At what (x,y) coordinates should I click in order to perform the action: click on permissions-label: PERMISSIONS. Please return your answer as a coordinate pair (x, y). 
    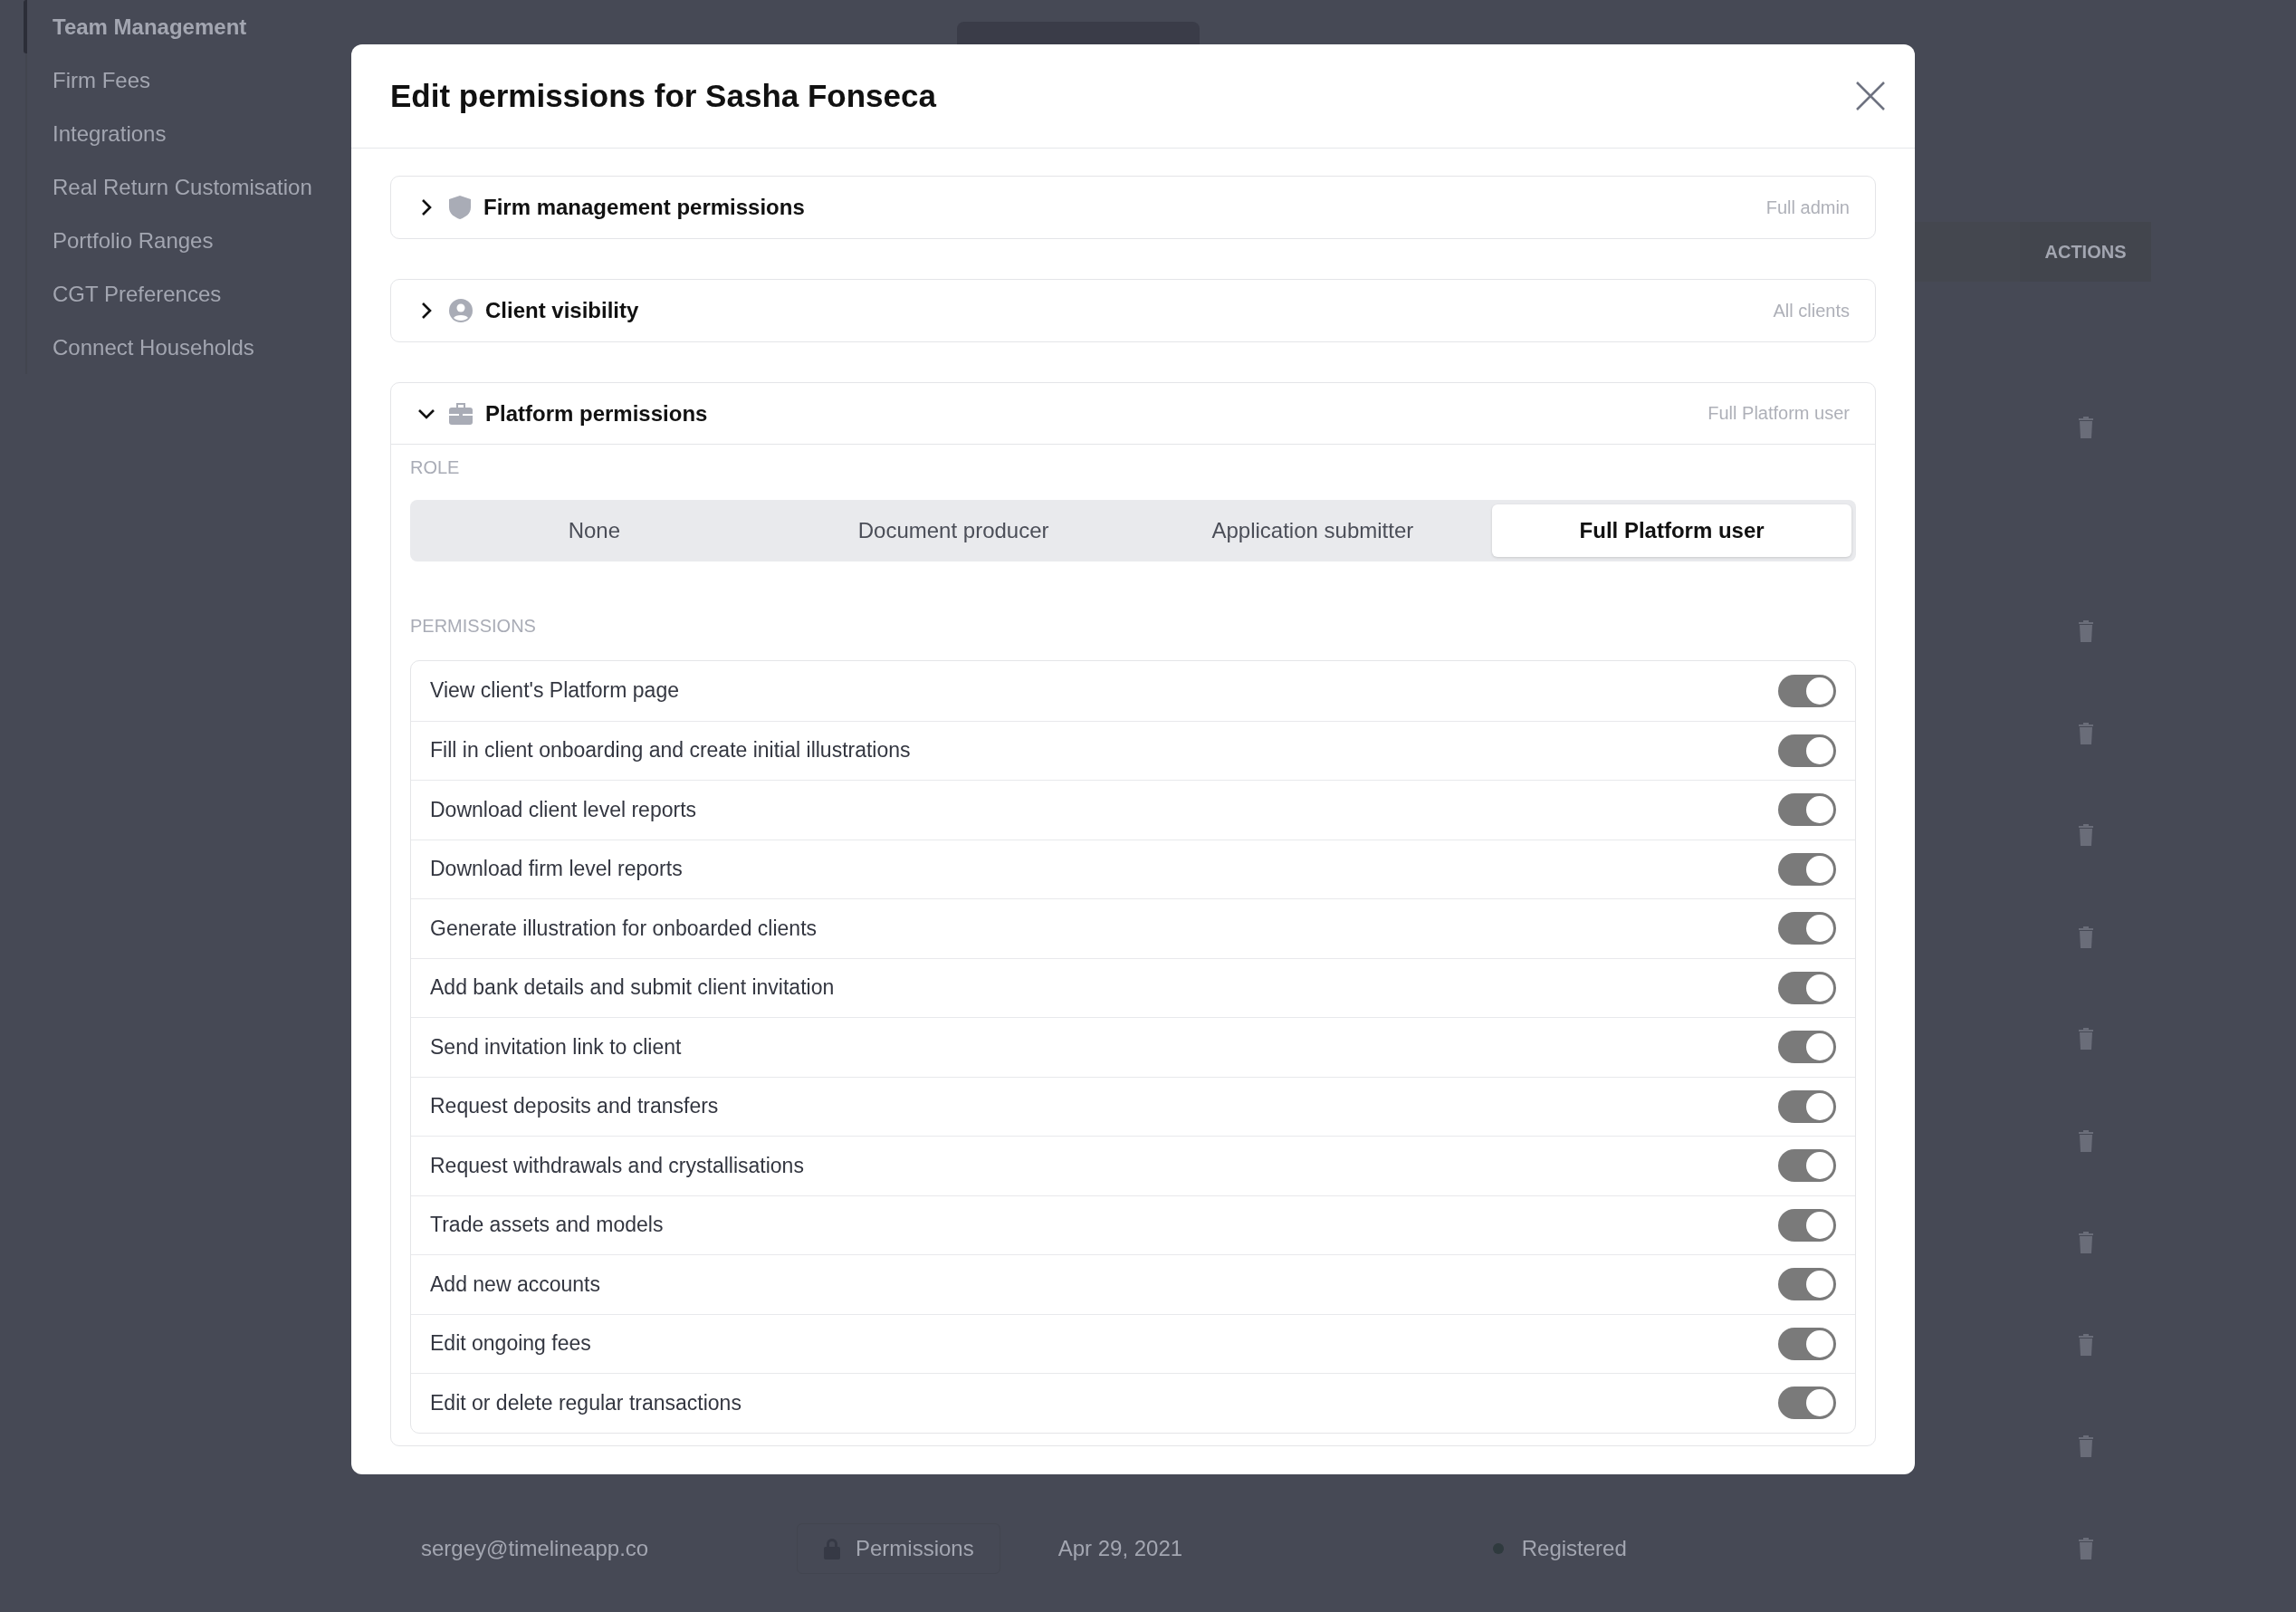
    Looking at the image, I should click on (473, 627).